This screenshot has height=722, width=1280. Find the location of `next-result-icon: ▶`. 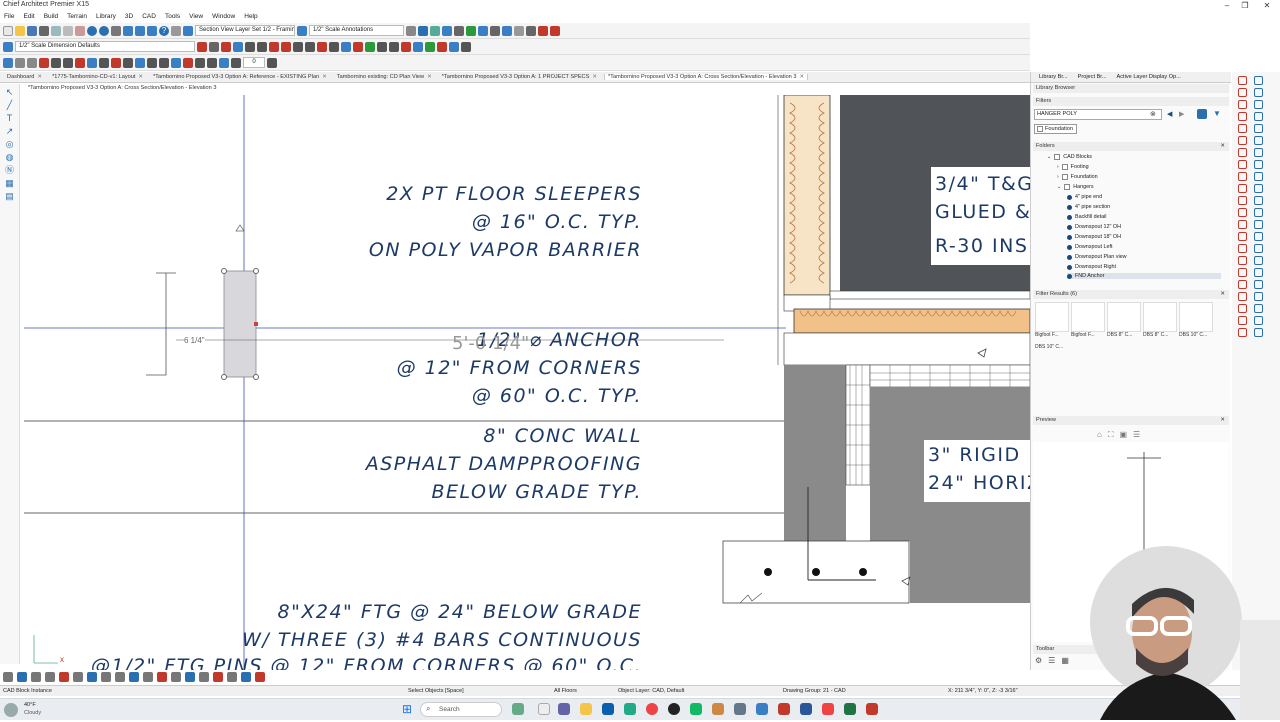

next-result-icon: ▶ is located at coordinates (1181, 114).